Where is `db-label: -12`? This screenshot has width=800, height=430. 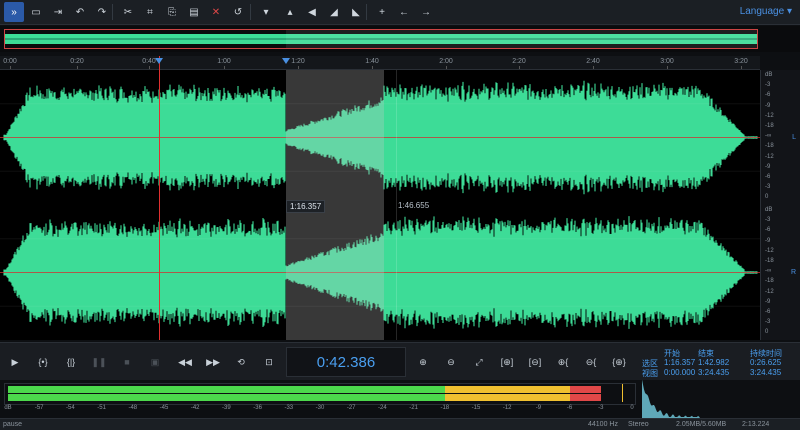
db-label: -12 is located at coordinates (769, 156).